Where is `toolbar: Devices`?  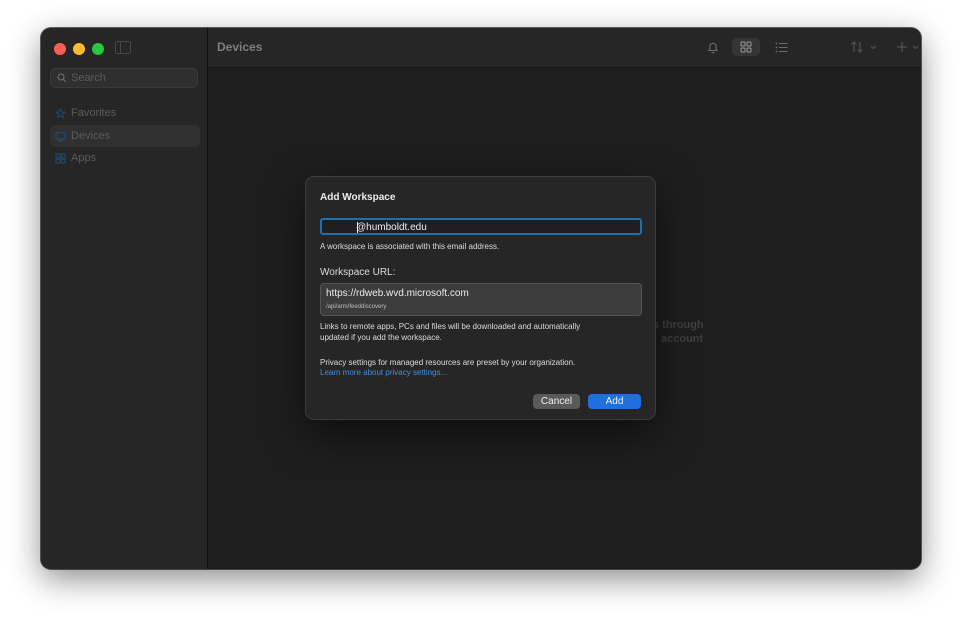
toolbar: Devices is located at coordinates (564, 48).